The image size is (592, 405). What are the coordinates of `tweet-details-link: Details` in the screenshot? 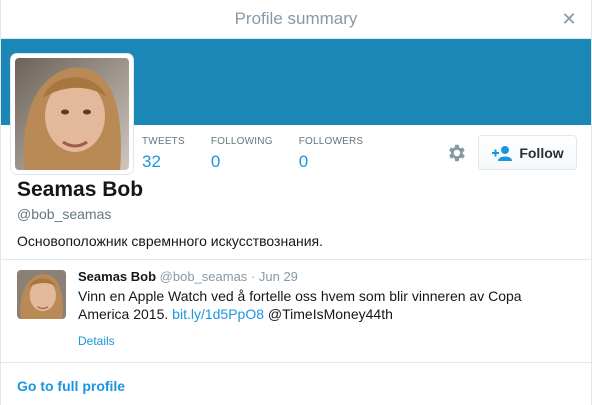 It's located at (96, 341).